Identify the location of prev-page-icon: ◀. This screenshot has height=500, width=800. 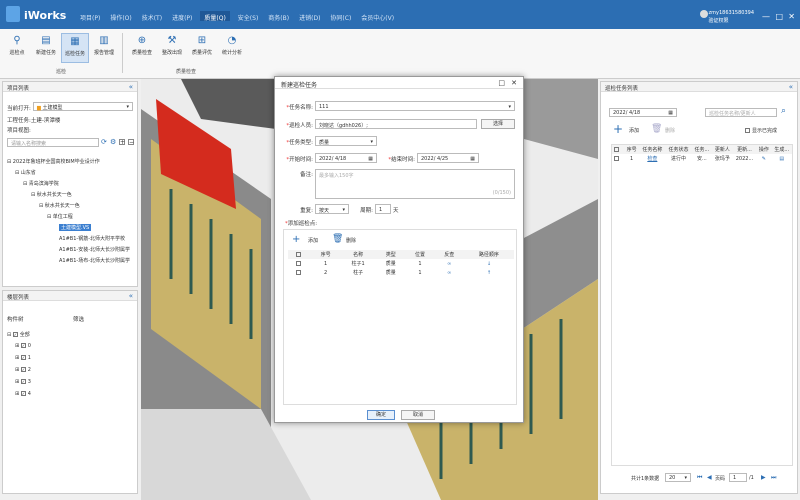
(709, 477).